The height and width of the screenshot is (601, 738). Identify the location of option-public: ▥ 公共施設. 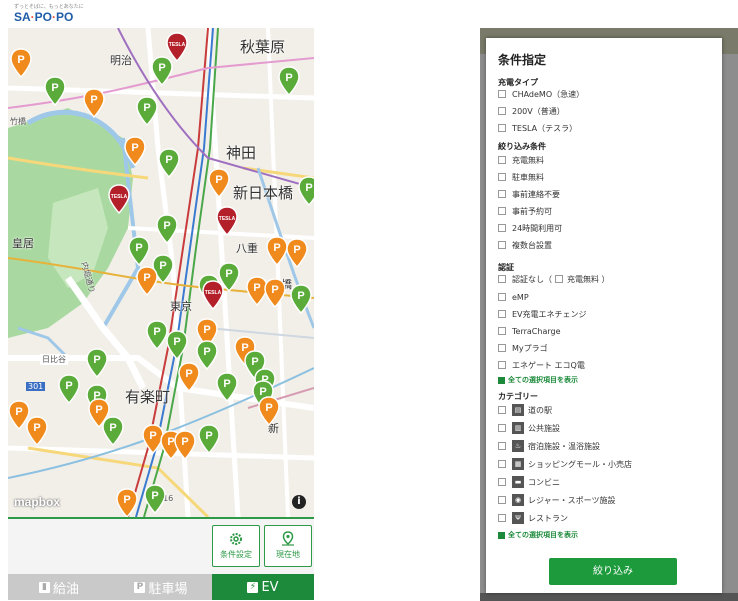
(529, 428).